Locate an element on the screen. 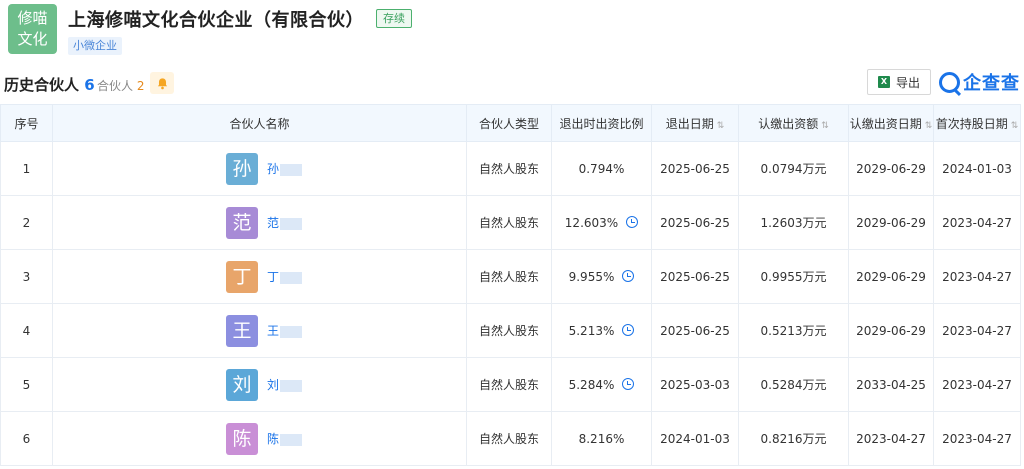  partner-name: 刘 is located at coordinates (272, 385).